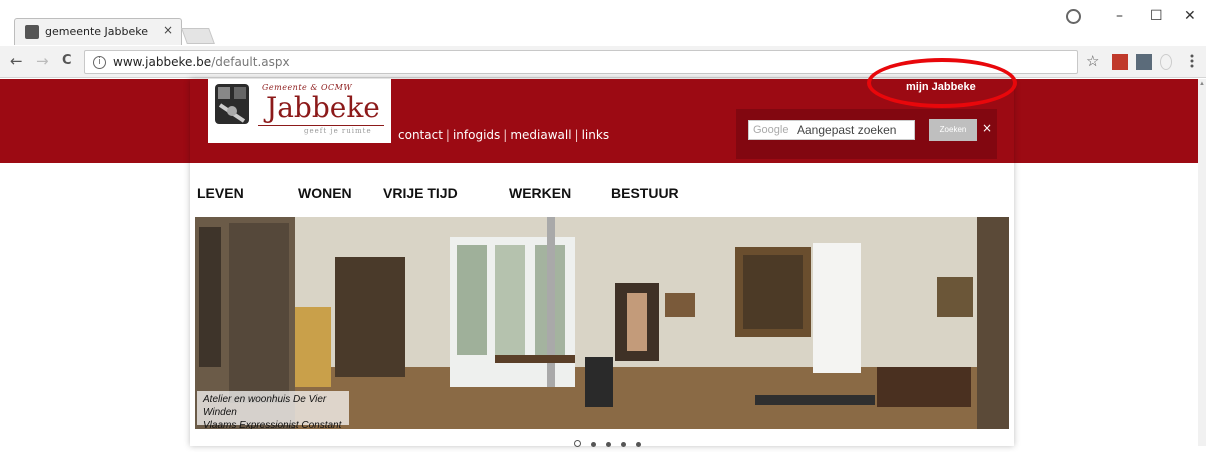 This screenshot has height=452, width=1206. What do you see at coordinates (847, 130) in the screenshot?
I see `search-placeholder: Aangepast zoeken` at bounding box center [847, 130].